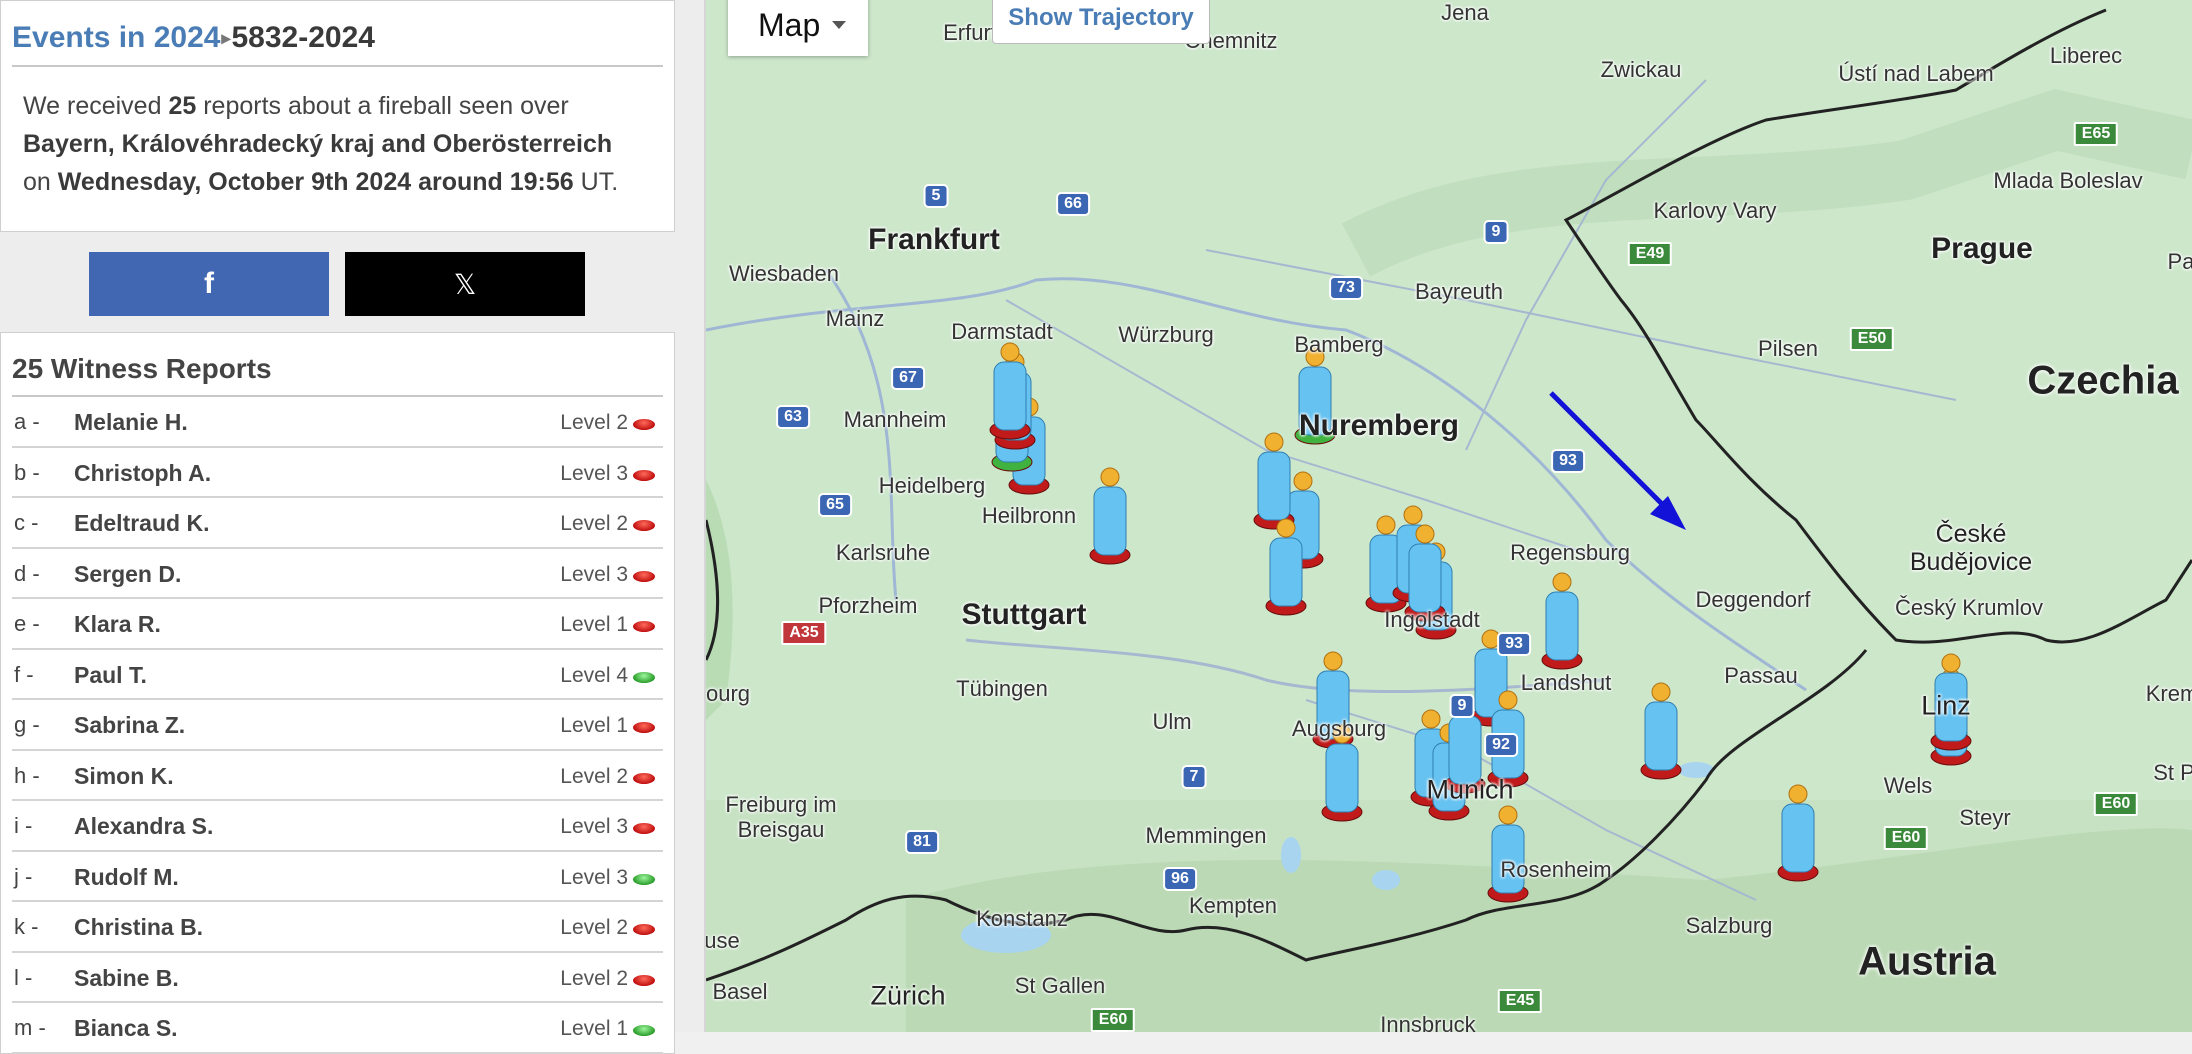  Describe the element at coordinates (337, 675) in the screenshot. I see `report-row: f - Paul T. Level 4` at that location.